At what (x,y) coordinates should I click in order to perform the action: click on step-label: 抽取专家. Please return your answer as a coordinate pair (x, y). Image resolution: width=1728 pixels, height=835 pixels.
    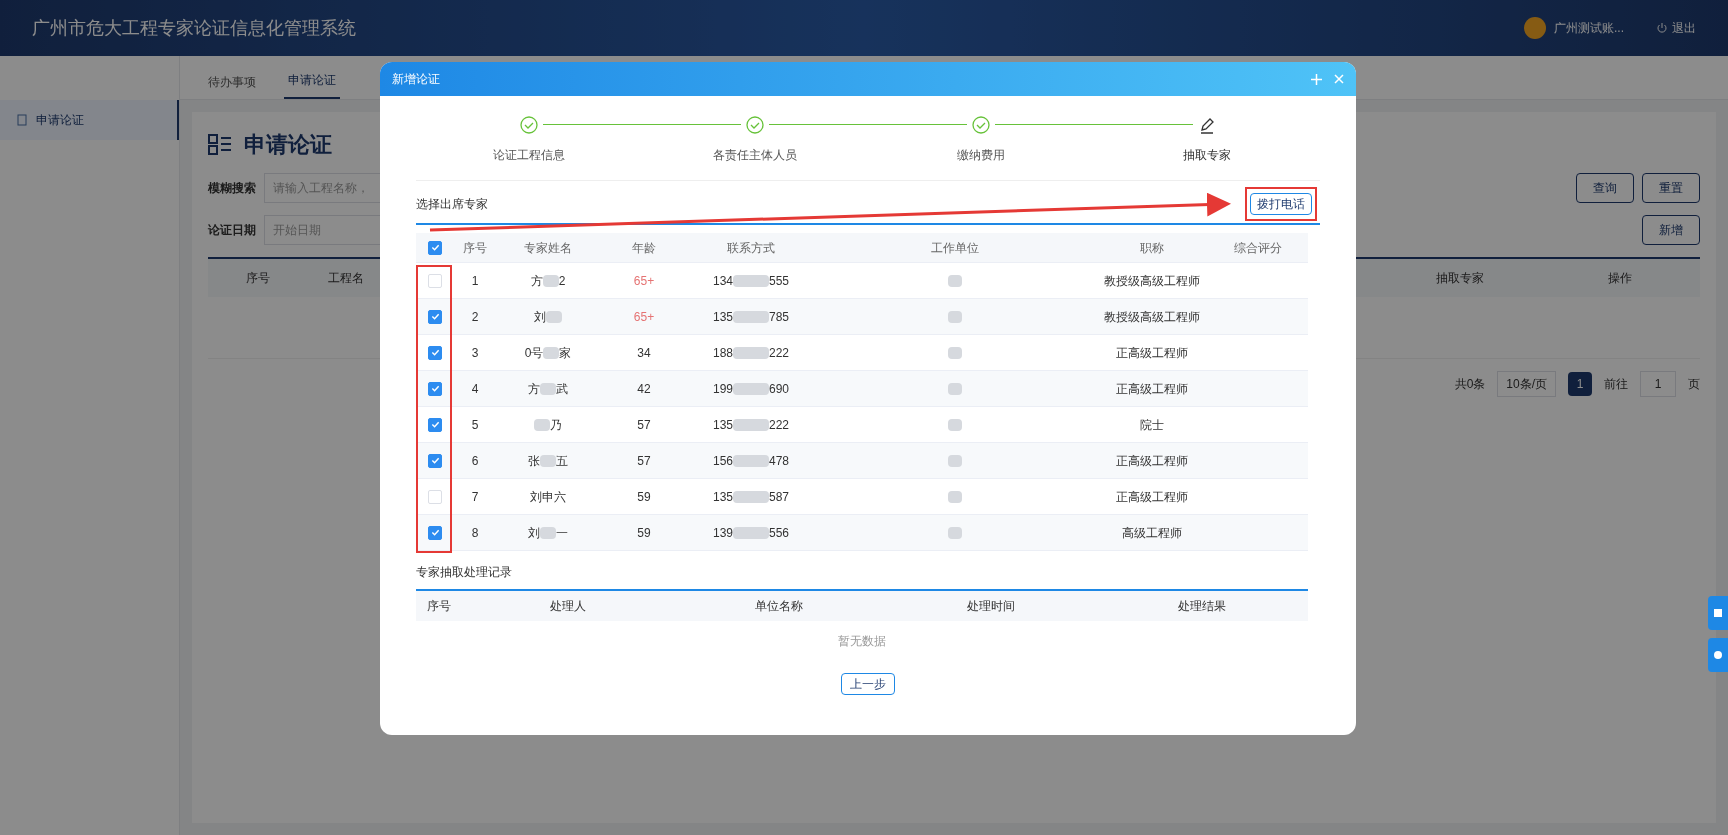
    Looking at the image, I should click on (1207, 155).